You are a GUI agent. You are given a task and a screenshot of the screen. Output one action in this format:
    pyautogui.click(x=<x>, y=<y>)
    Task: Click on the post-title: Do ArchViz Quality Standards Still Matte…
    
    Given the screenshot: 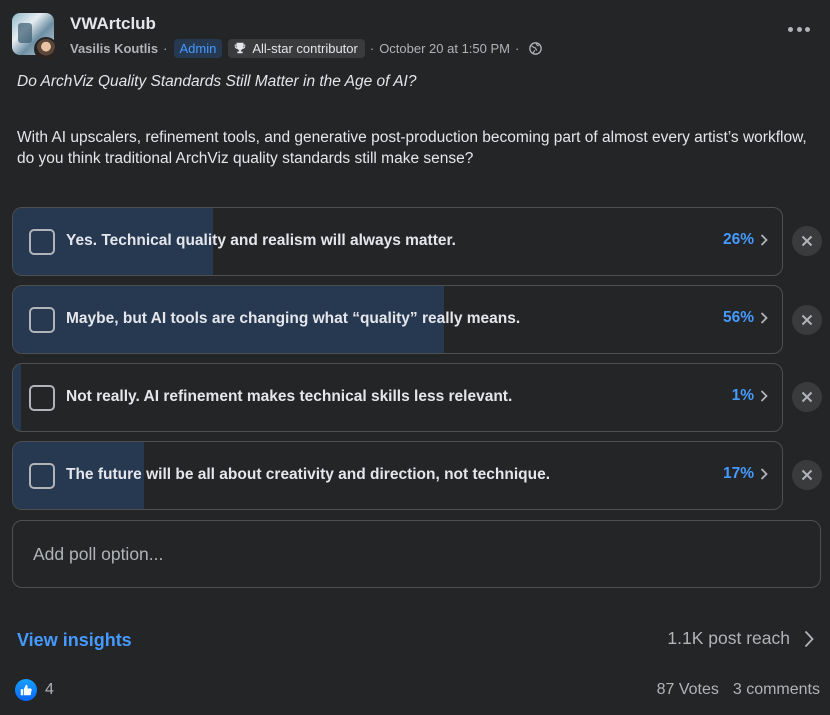 What is the action you would take?
    pyautogui.click(x=217, y=81)
    